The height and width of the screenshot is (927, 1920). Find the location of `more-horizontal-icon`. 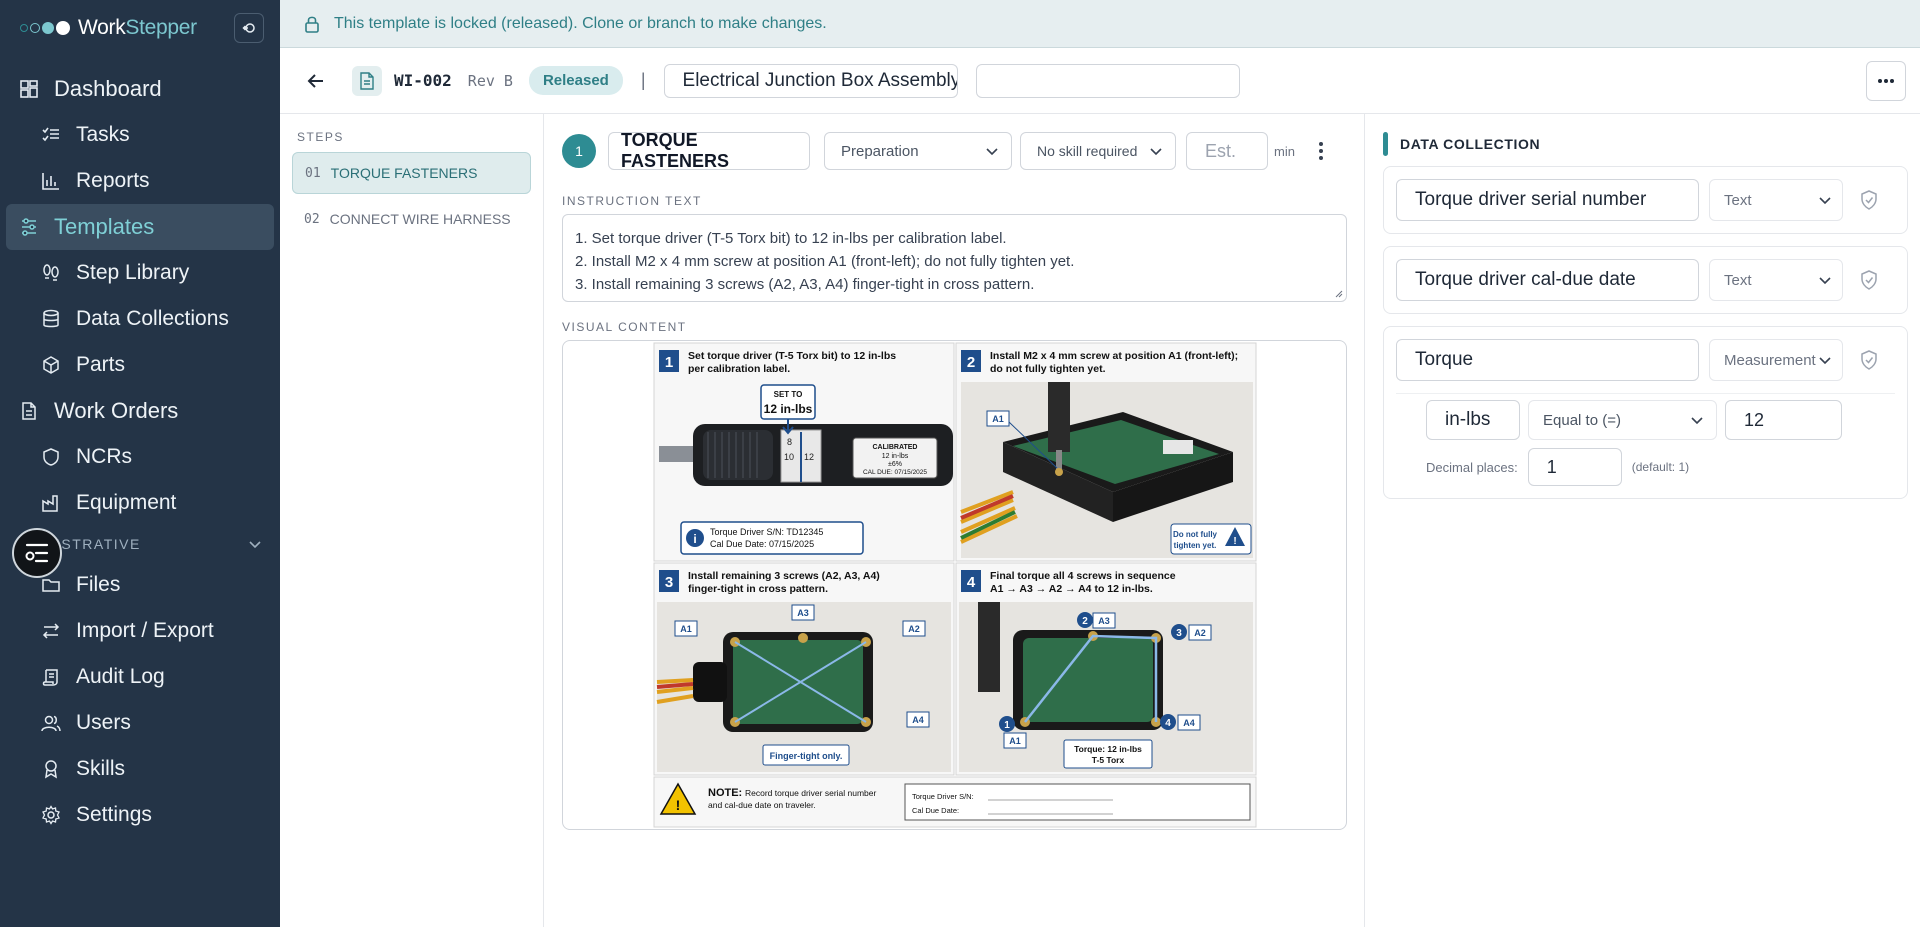

more-horizontal-icon is located at coordinates (1886, 81).